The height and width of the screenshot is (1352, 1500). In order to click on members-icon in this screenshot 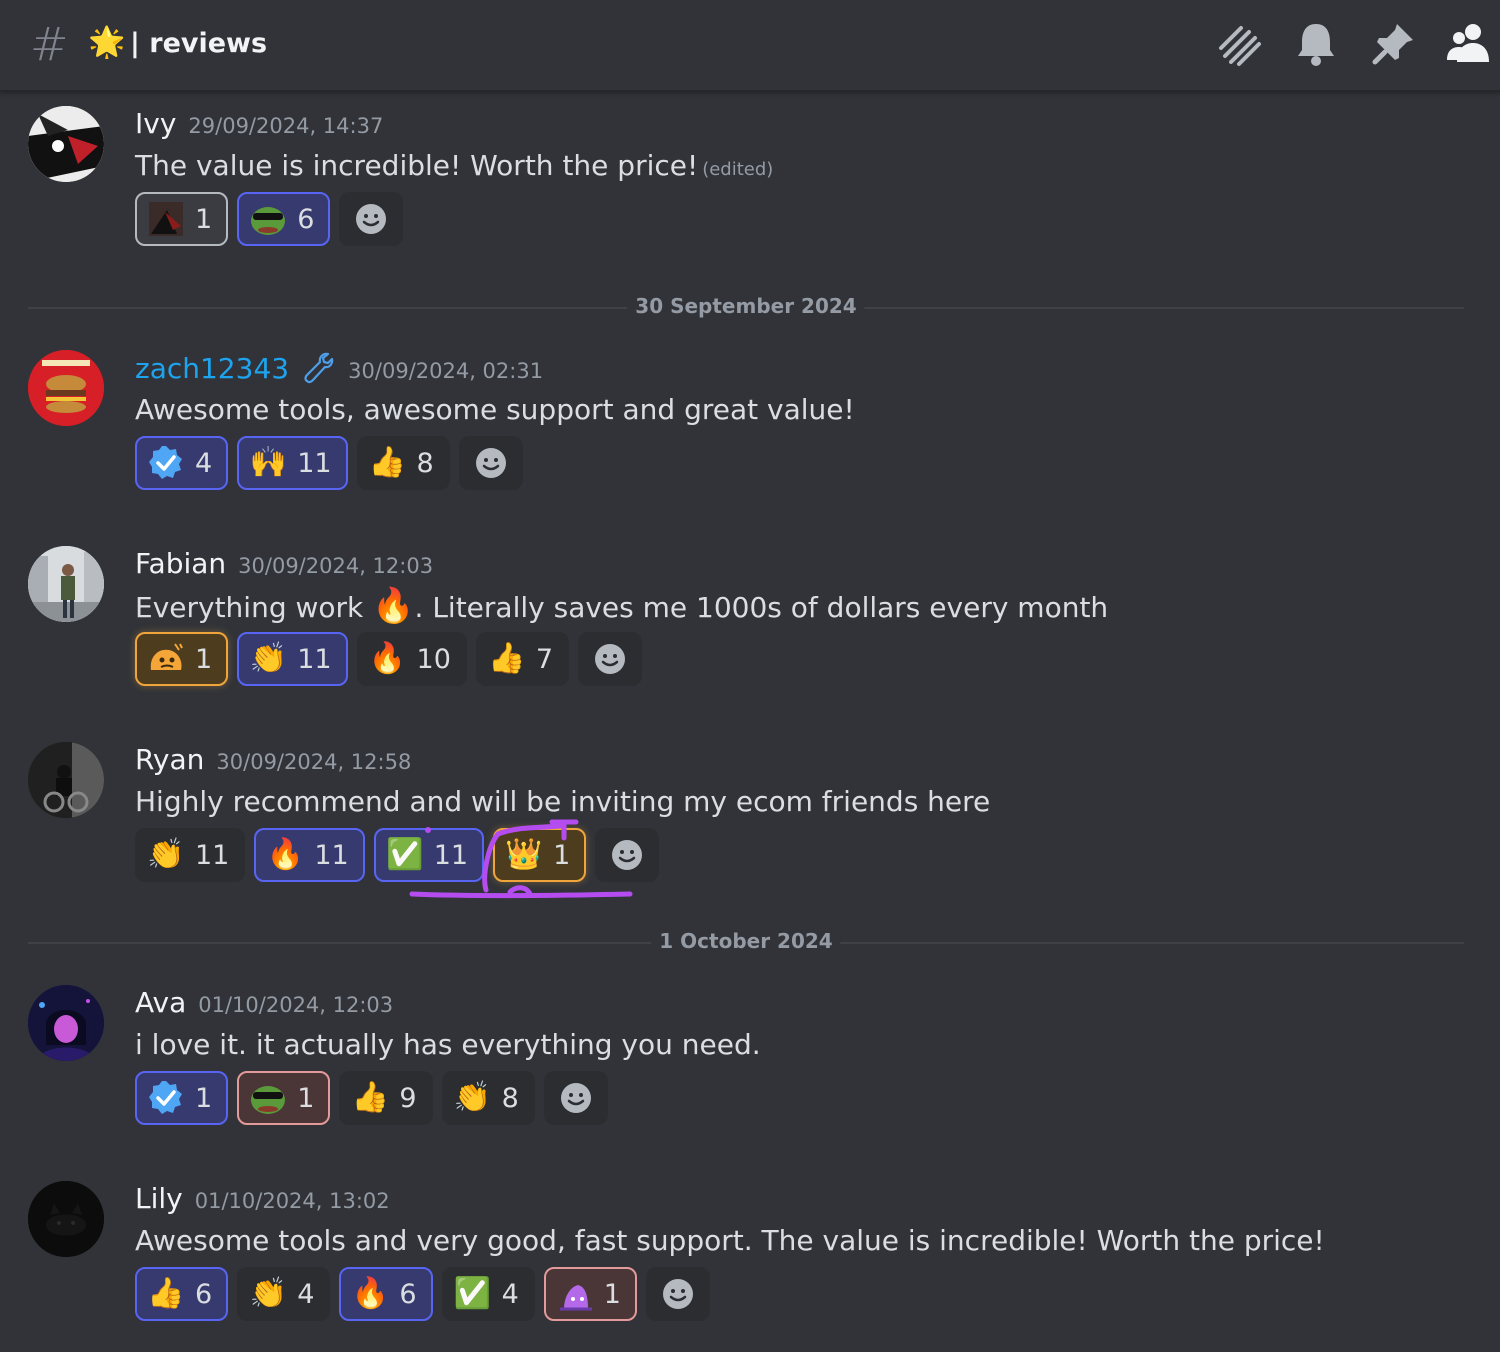, I will do `click(1469, 44)`.